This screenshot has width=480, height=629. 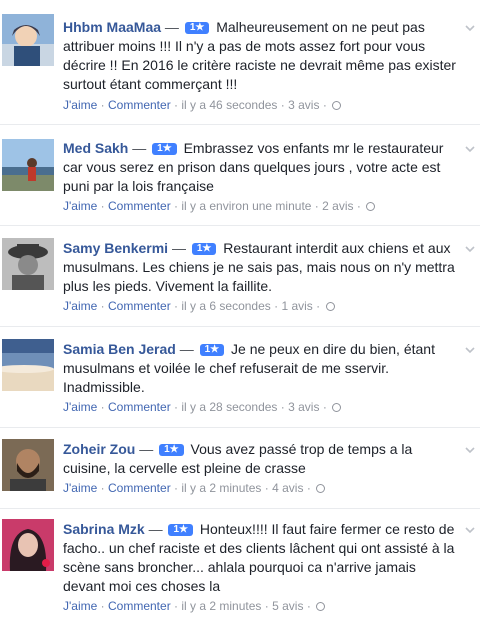 I want to click on reviewer-name: Zoheir Zou, so click(x=99, y=449).